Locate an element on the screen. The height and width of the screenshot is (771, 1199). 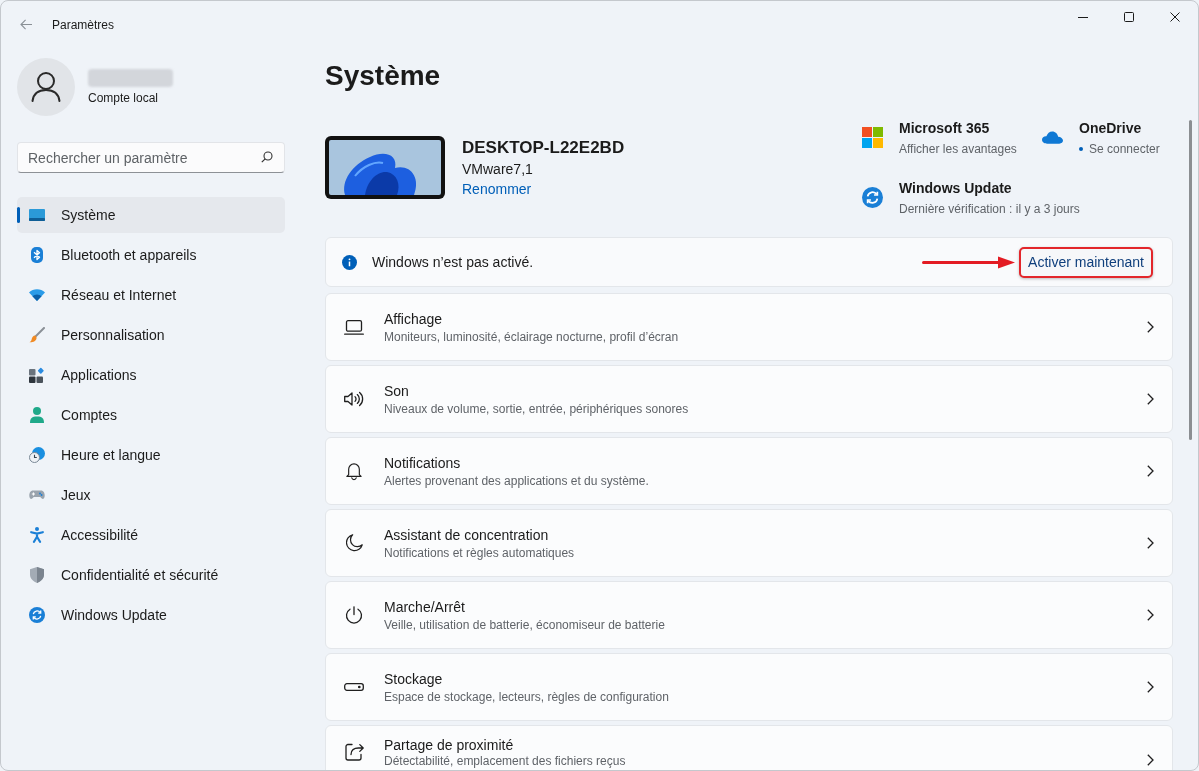
cloud-icon is located at coordinates (1052, 137).